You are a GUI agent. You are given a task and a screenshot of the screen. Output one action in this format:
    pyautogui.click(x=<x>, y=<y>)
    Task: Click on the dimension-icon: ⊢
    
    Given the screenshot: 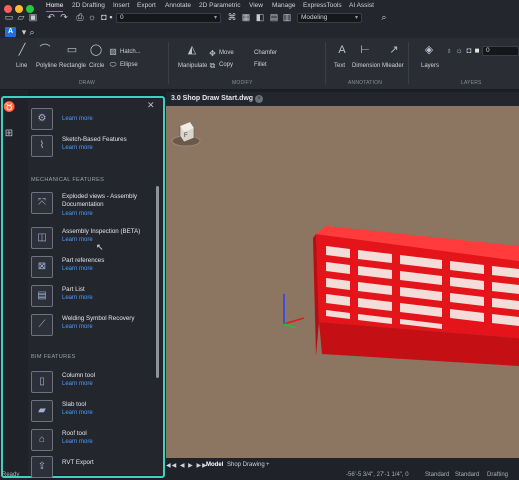 What is the action you would take?
    pyautogui.click(x=365, y=50)
    